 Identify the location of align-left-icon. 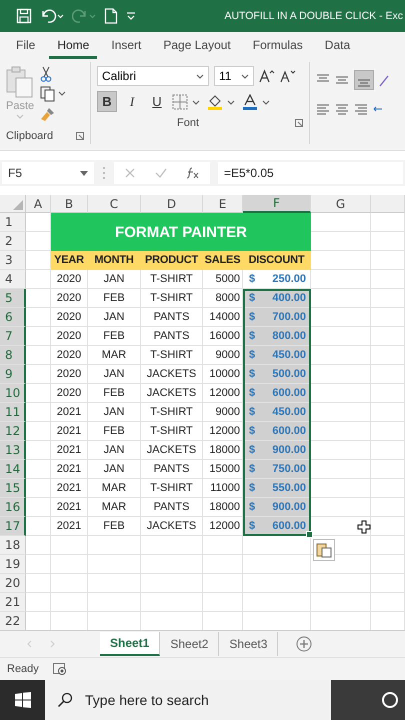
(323, 109).